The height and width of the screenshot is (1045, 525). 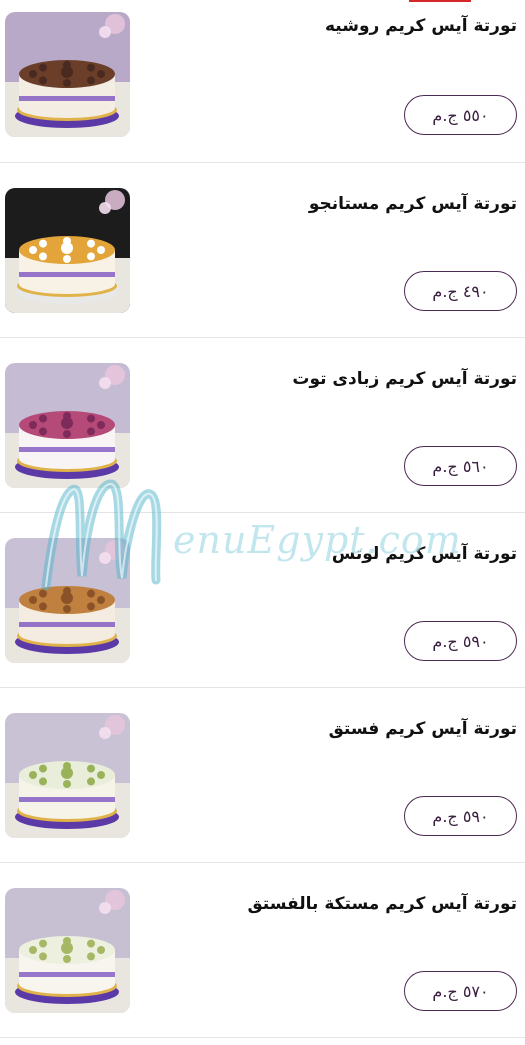 What do you see at coordinates (460, 466) in the screenshot?
I see `price-button: ٥٦٠ ج.م` at bounding box center [460, 466].